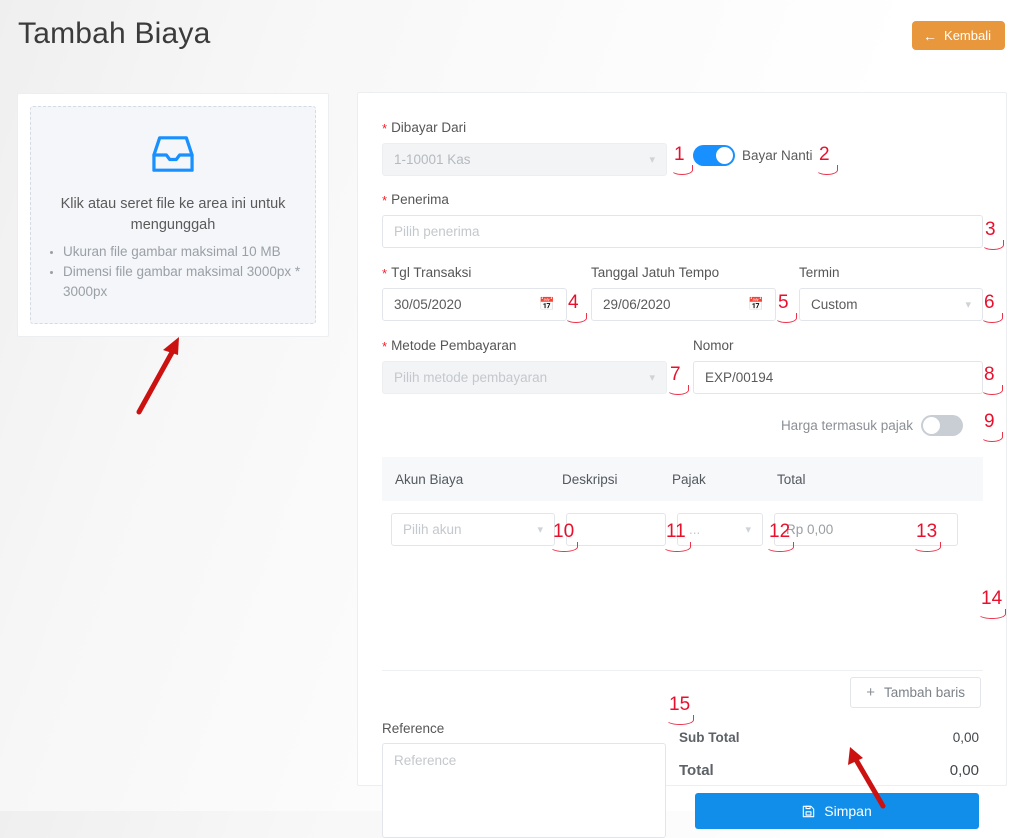 The height and width of the screenshot is (838, 1024). Describe the element at coordinates (714, 155) in the screenshot. I see `pay-later-toggle` at that location.